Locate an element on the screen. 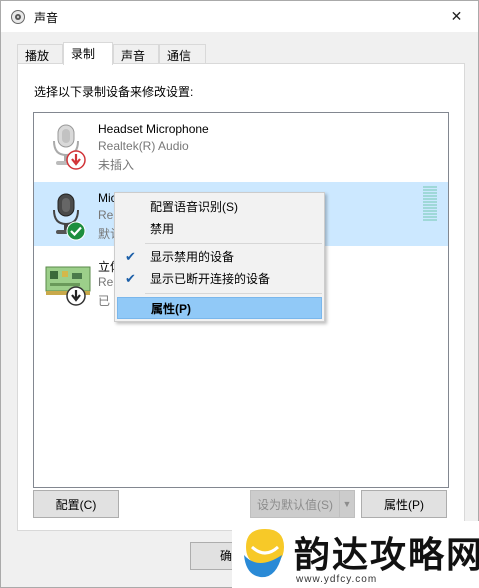 The height and width of the screenshot is (588, 479). title-bar: 声音 ✕ is located at coordinates (239, 16).